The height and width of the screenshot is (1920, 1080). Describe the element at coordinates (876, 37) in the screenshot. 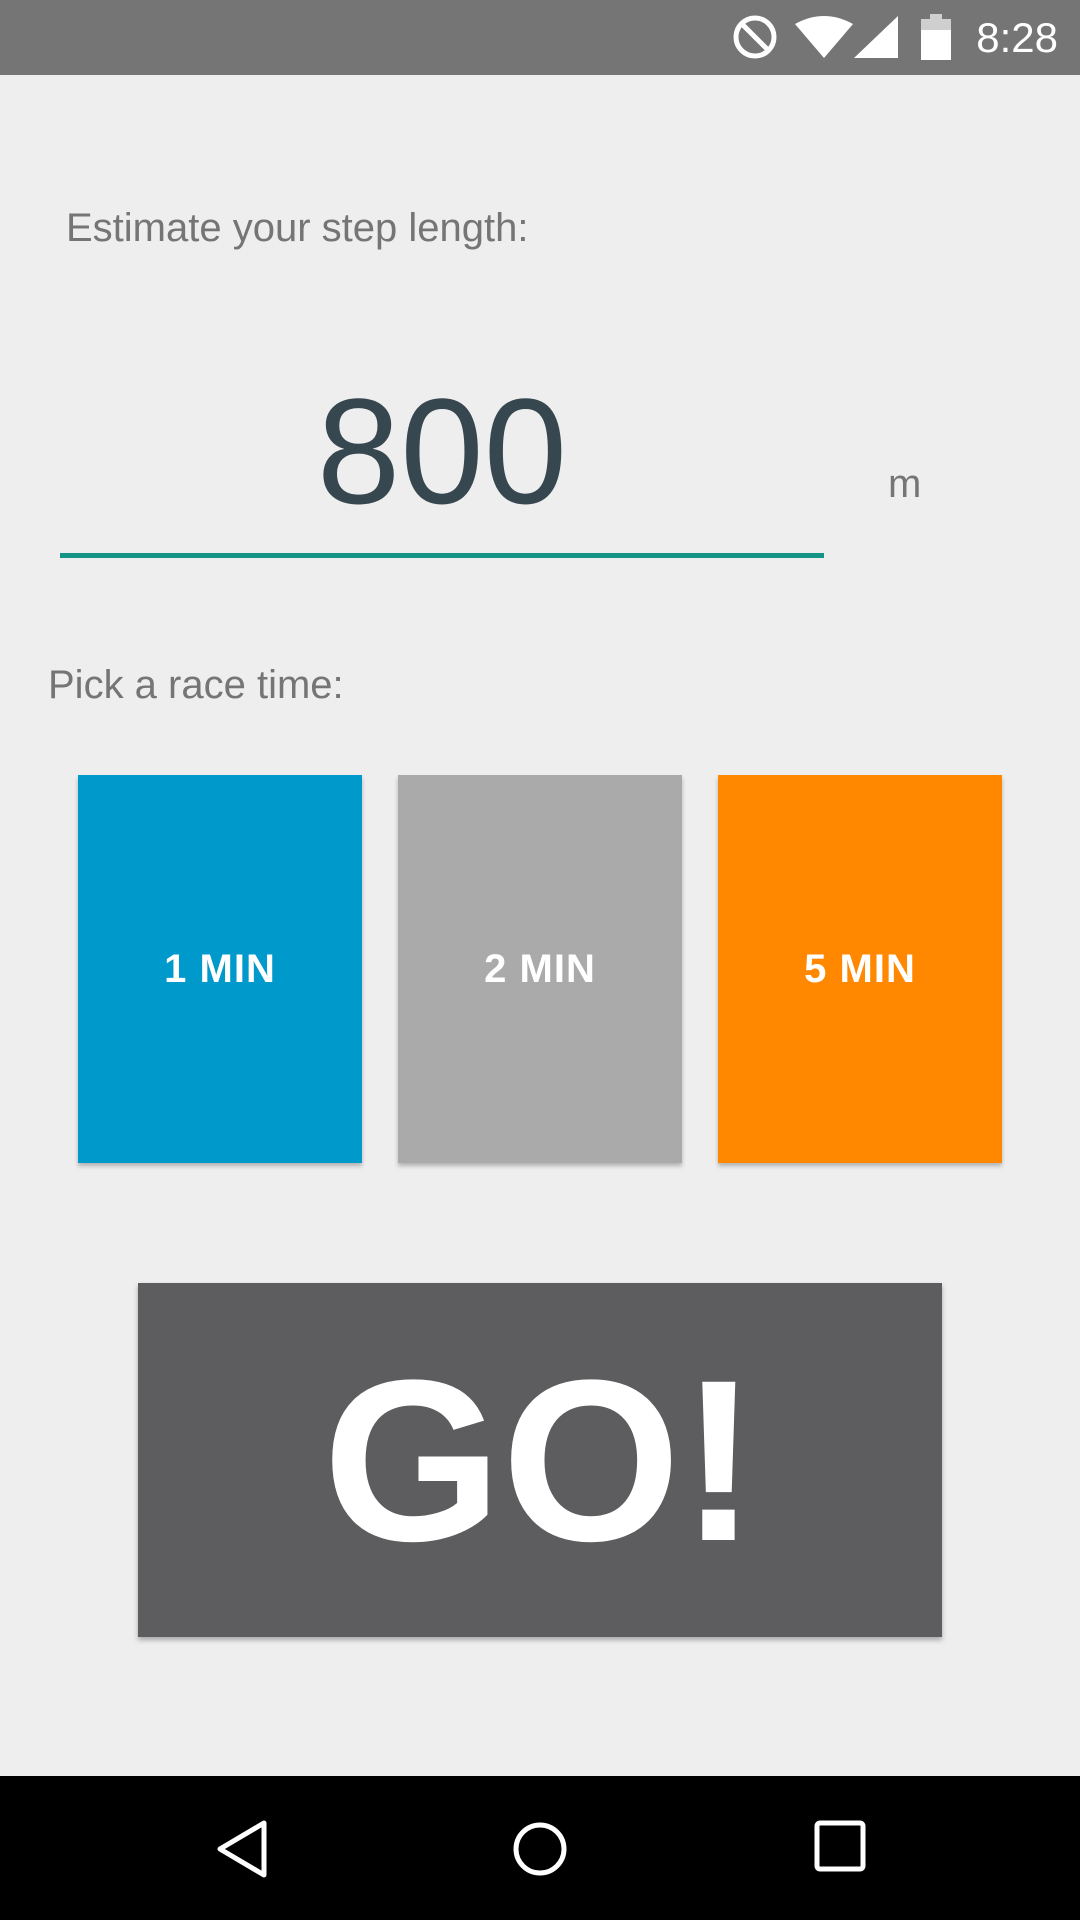

I see `cell-signal-icon` at that location.